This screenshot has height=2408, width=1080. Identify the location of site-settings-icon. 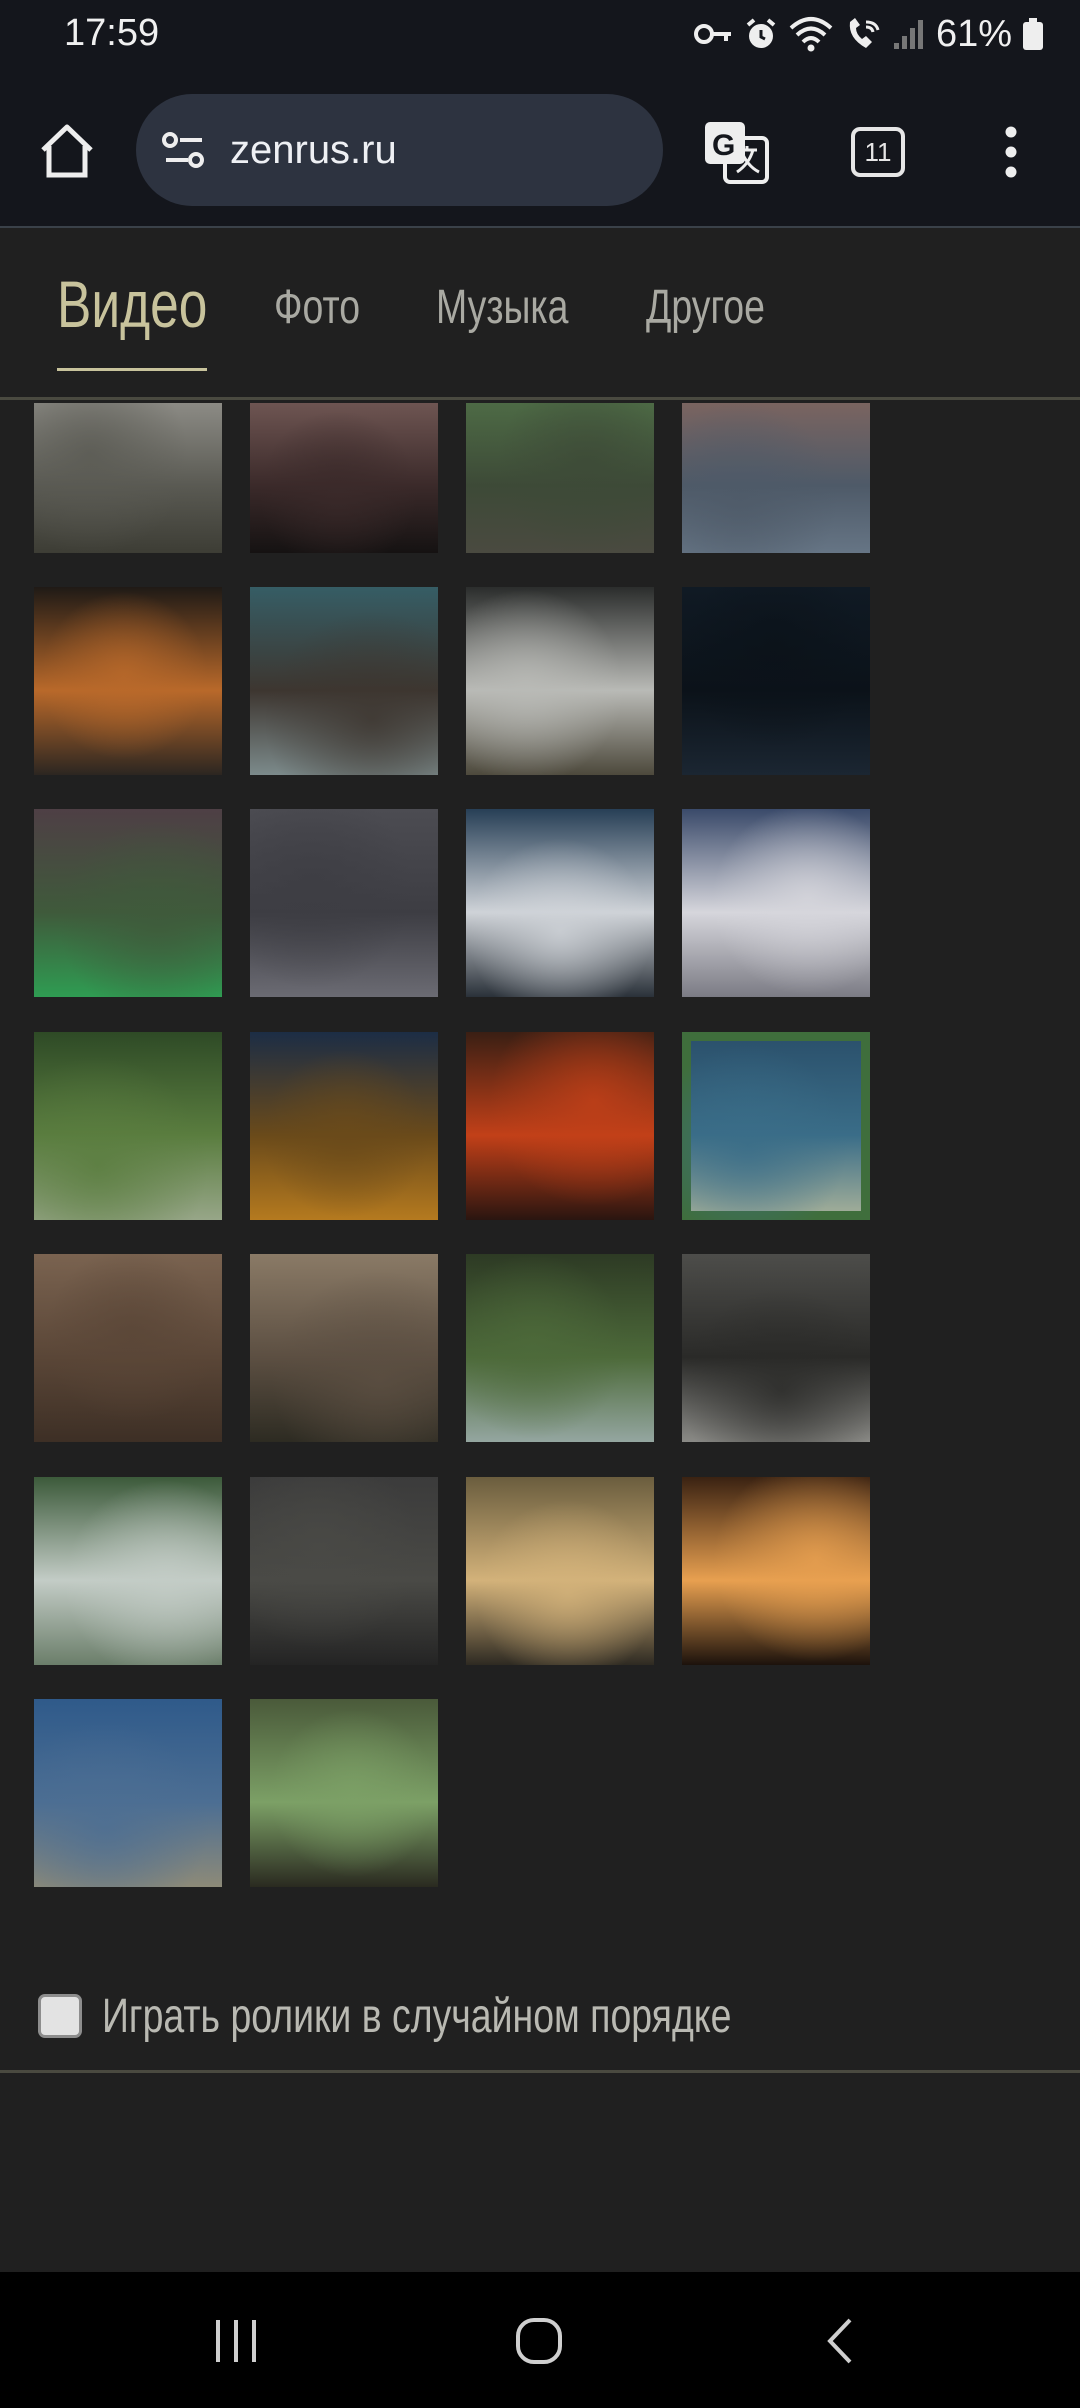
(184, 150).